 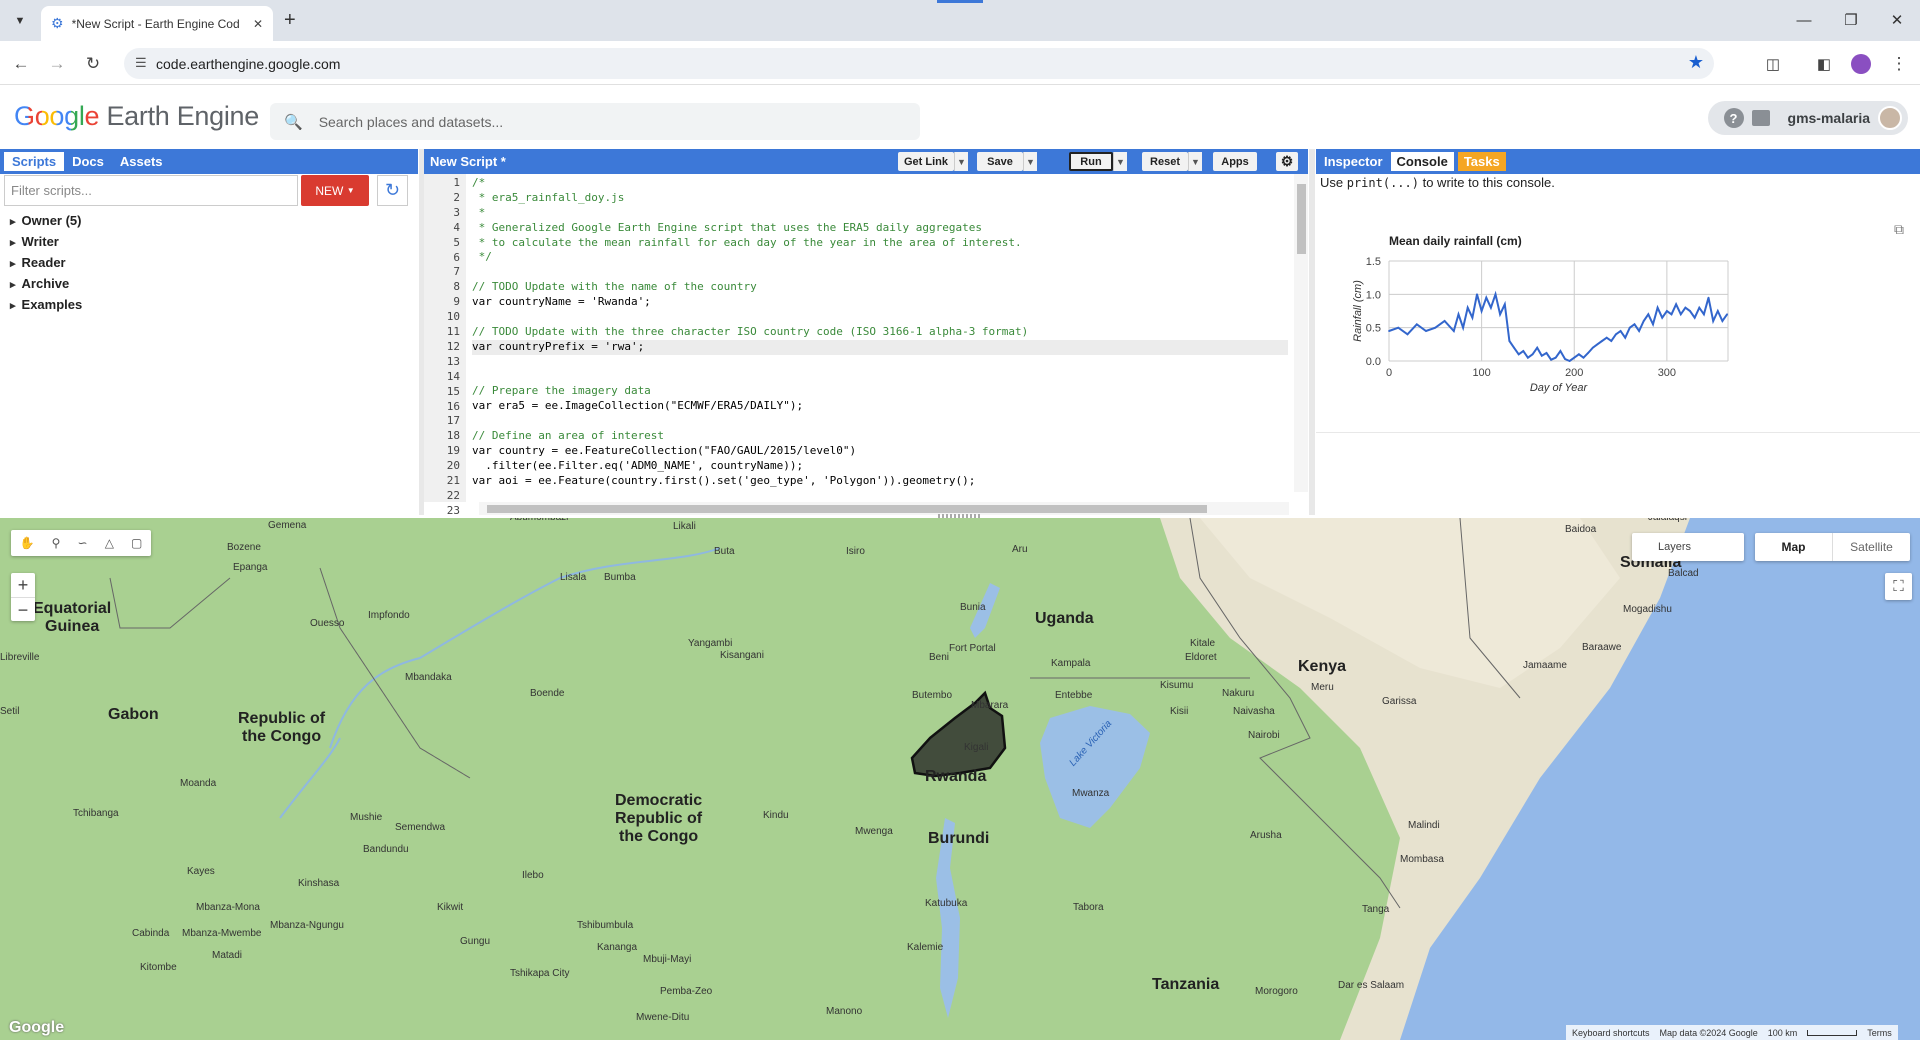 What do you see at coordinates (20, 21) in the screenshot?
I see `tab-search-icon: ▼` at bounding box center [20, 21].